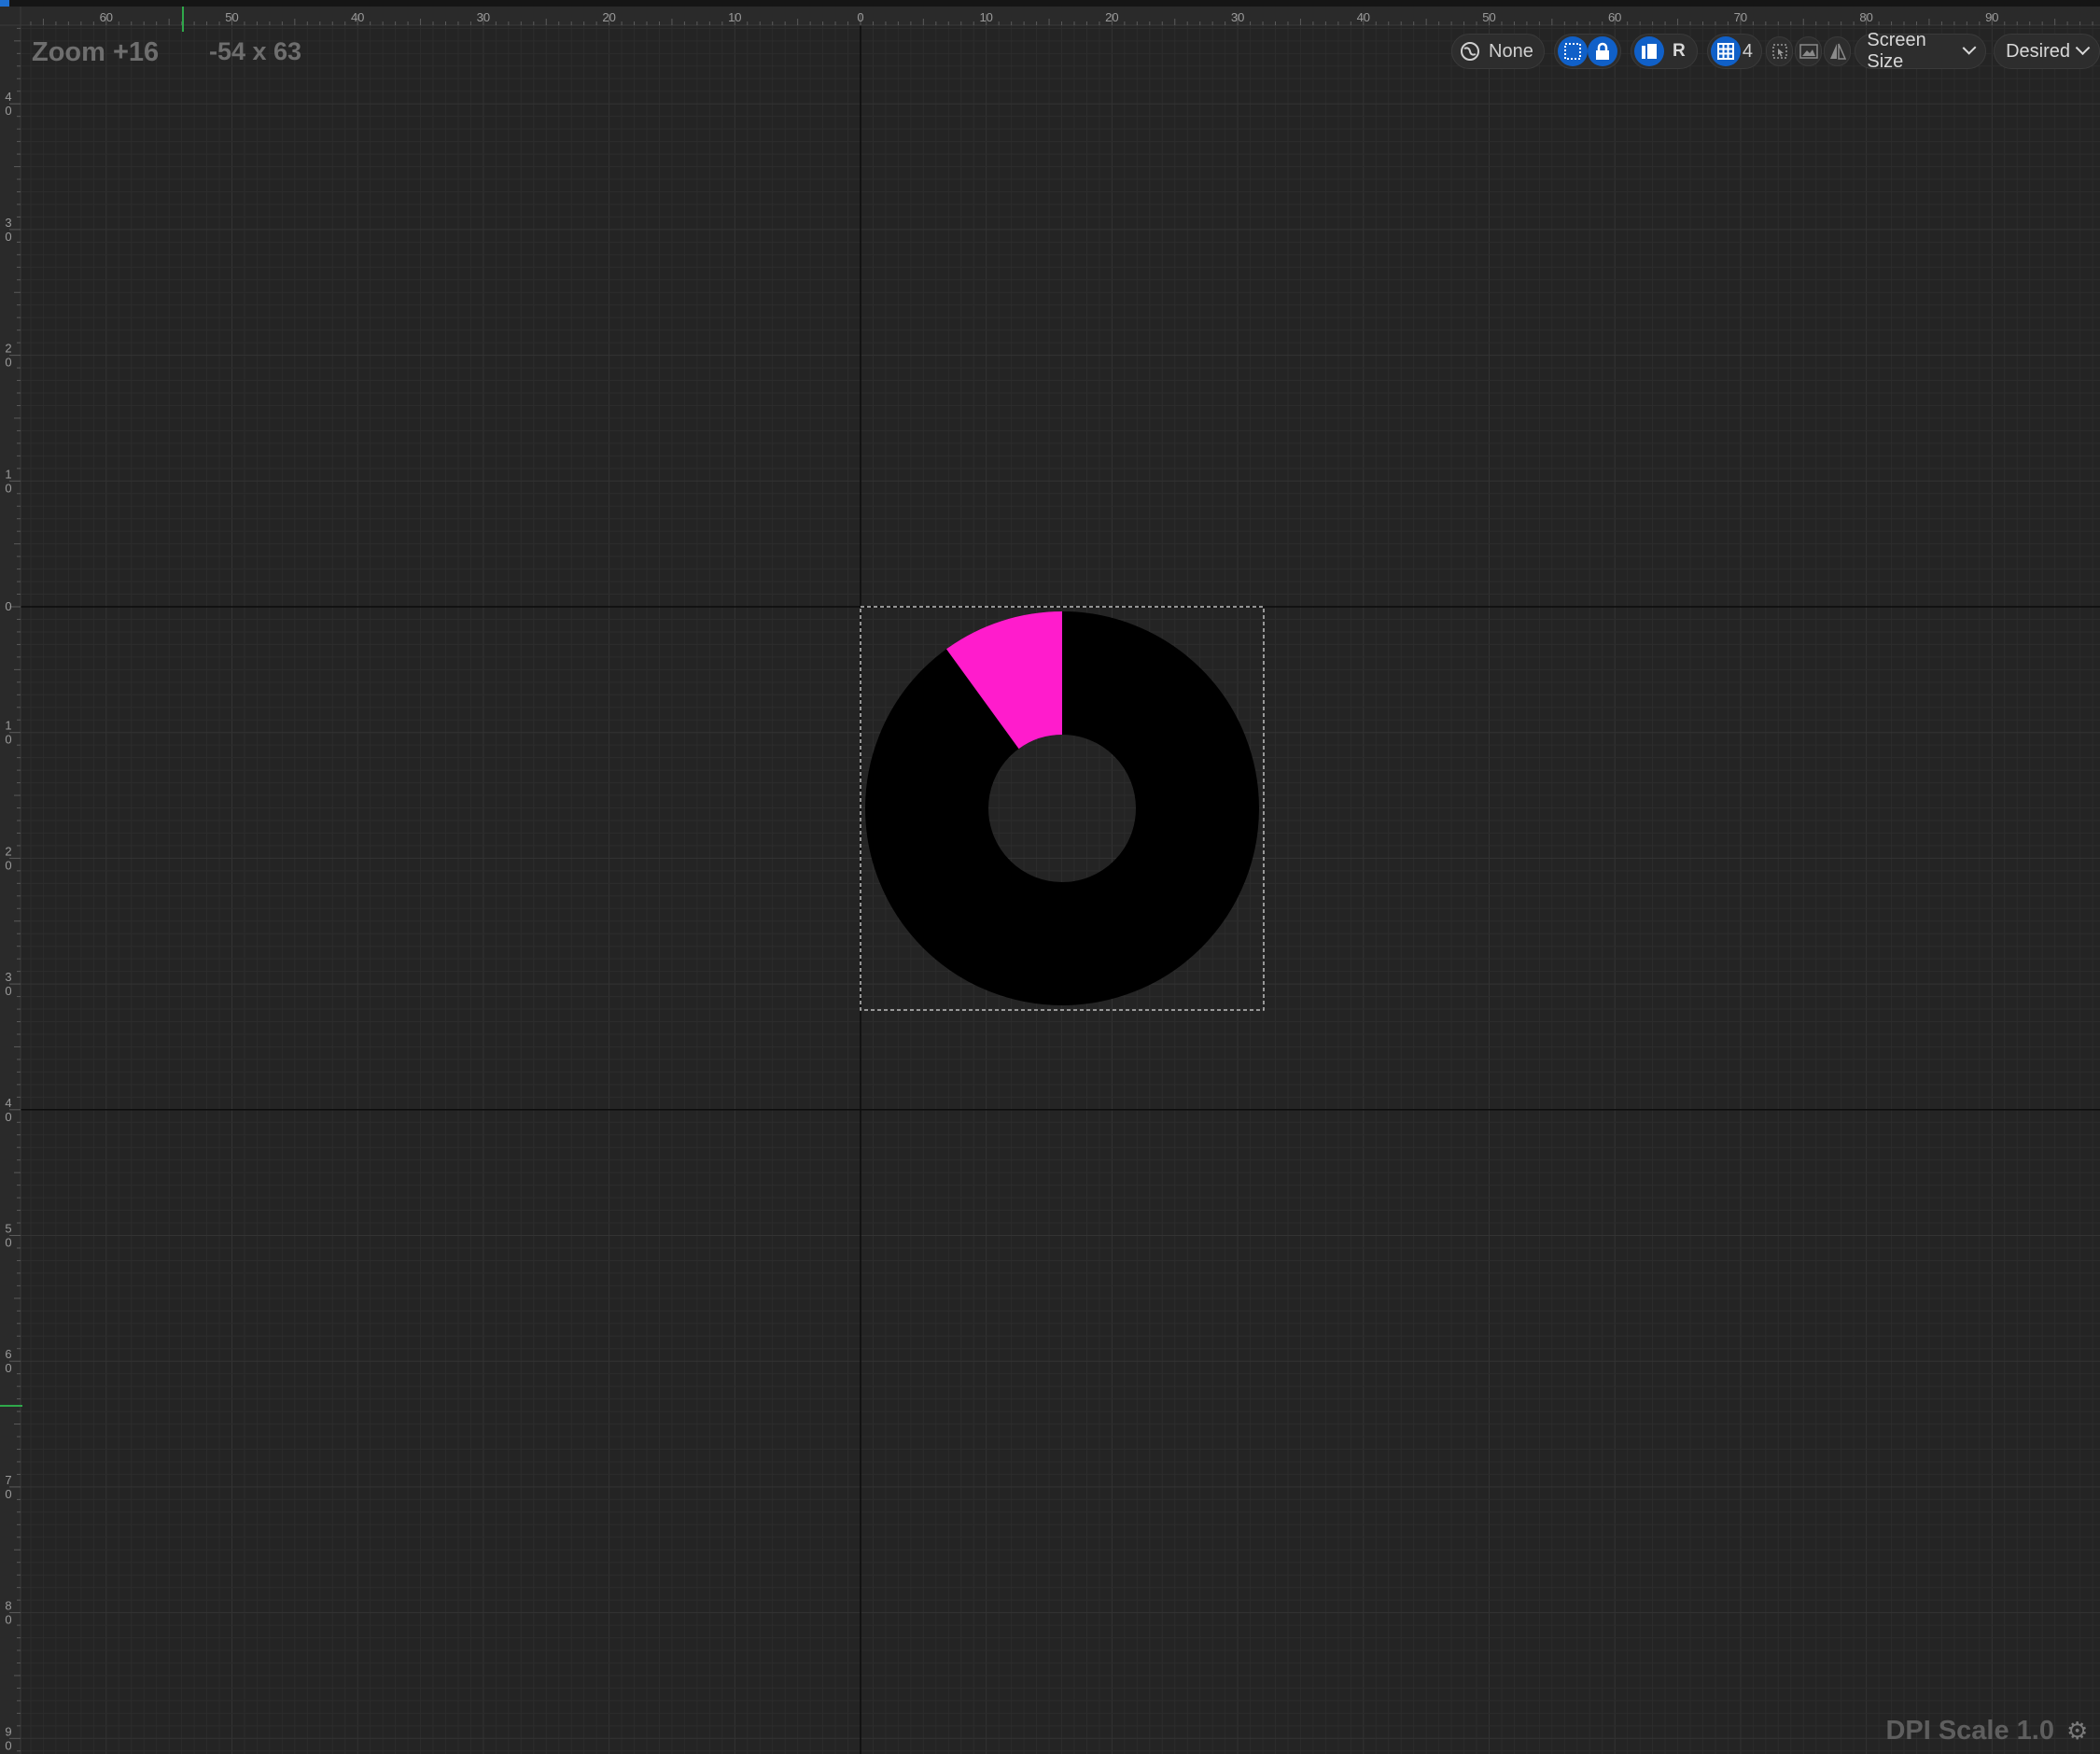 Image resolution: width=2100 pixels, height=1754 pixels. Describe the element at coordinates (1050, 4) in the screenshot. I see `top-edge-strip` at that location.